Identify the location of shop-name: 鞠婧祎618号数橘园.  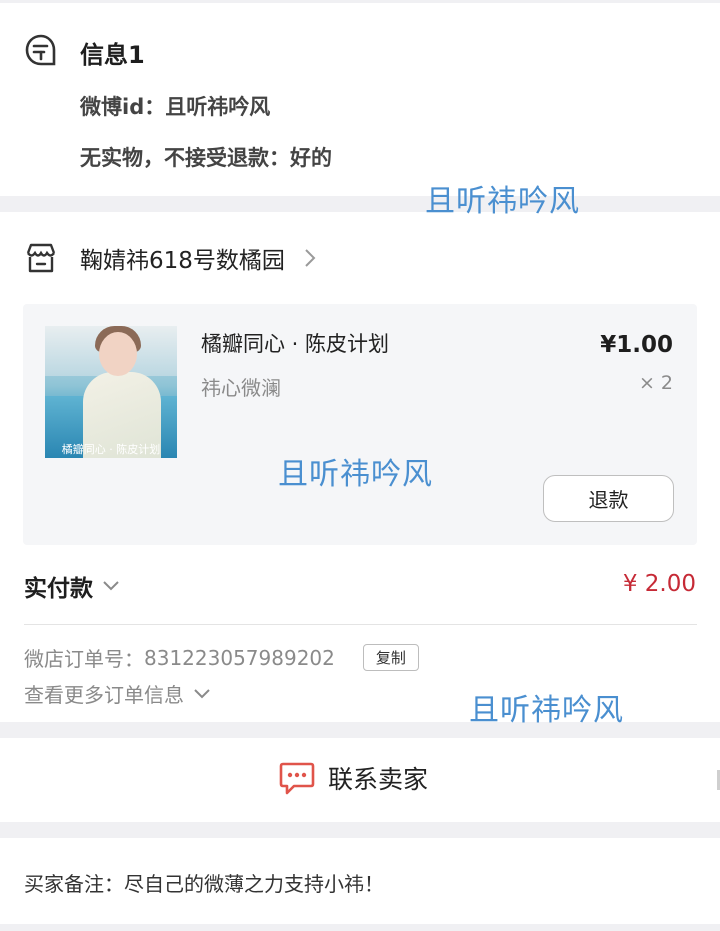
(182, 261).